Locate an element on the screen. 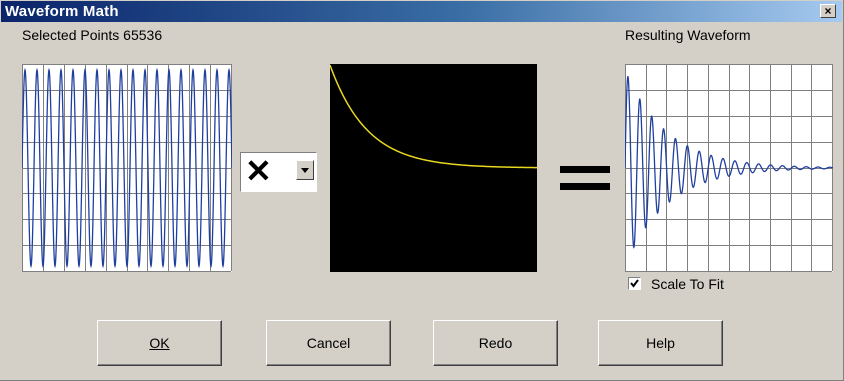 Image resolution: width=844 pixels, height=381 pixels. window-title: Waveform Math is located at coordinates (62, 11).